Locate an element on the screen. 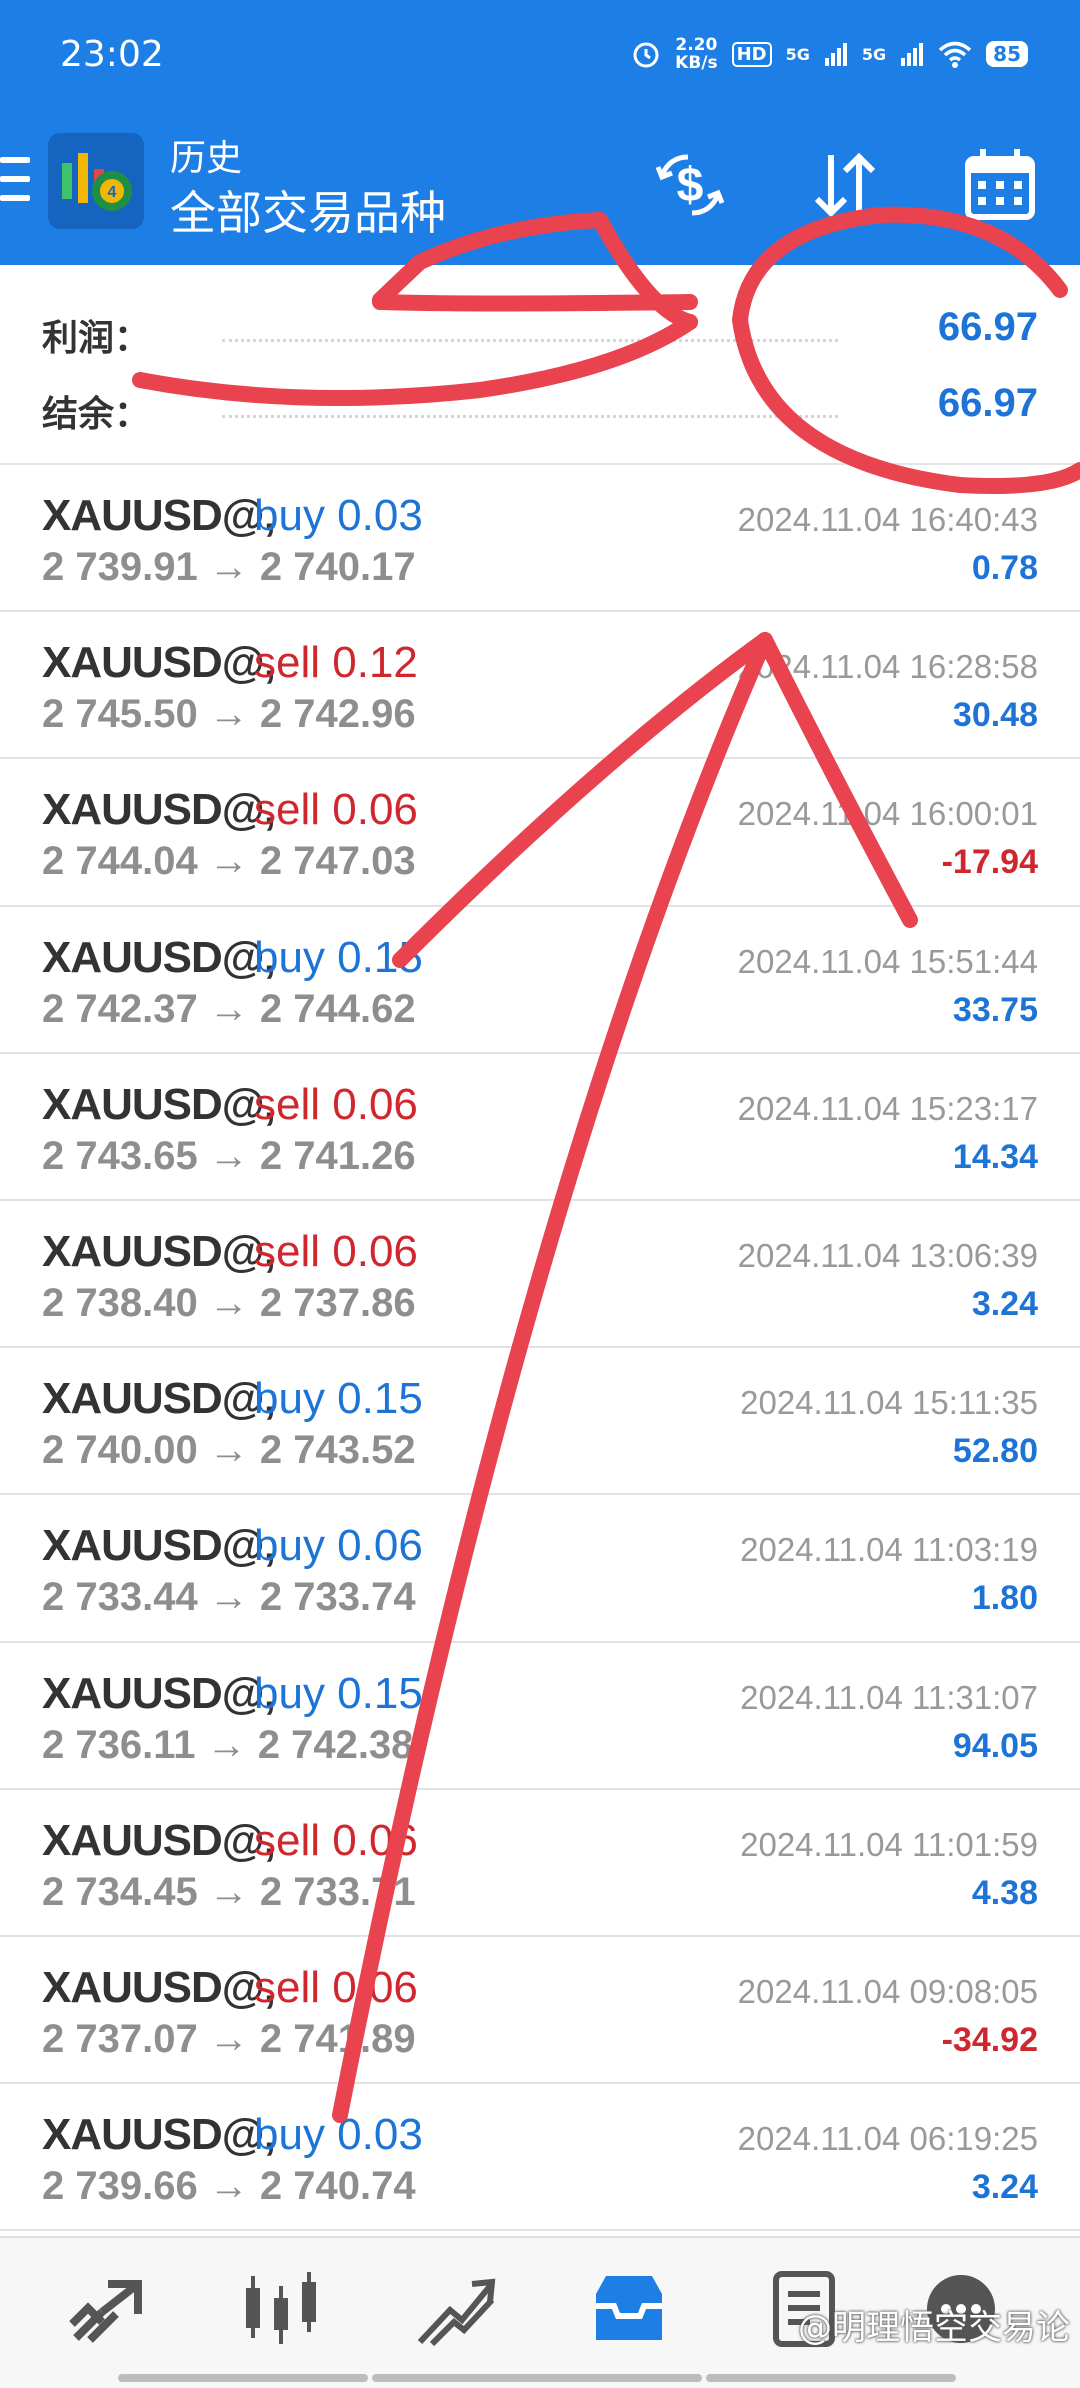 The image size is (1080, 2388). menu-icon is located at coordinates (15, 180).